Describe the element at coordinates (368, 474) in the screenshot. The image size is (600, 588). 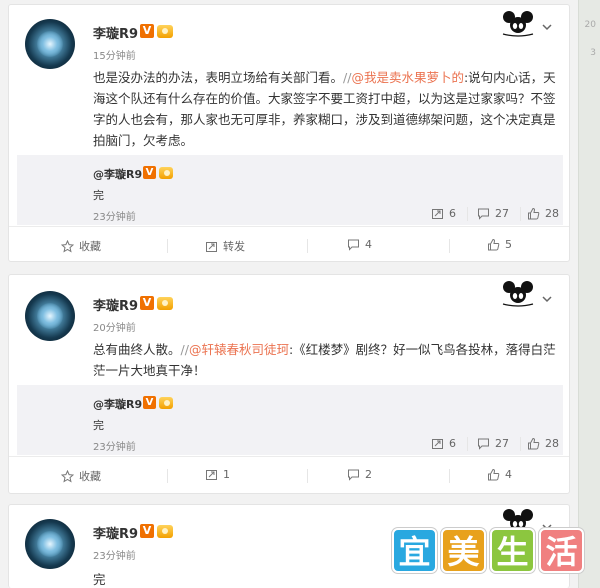
I see `comment-count: 2` at that location.